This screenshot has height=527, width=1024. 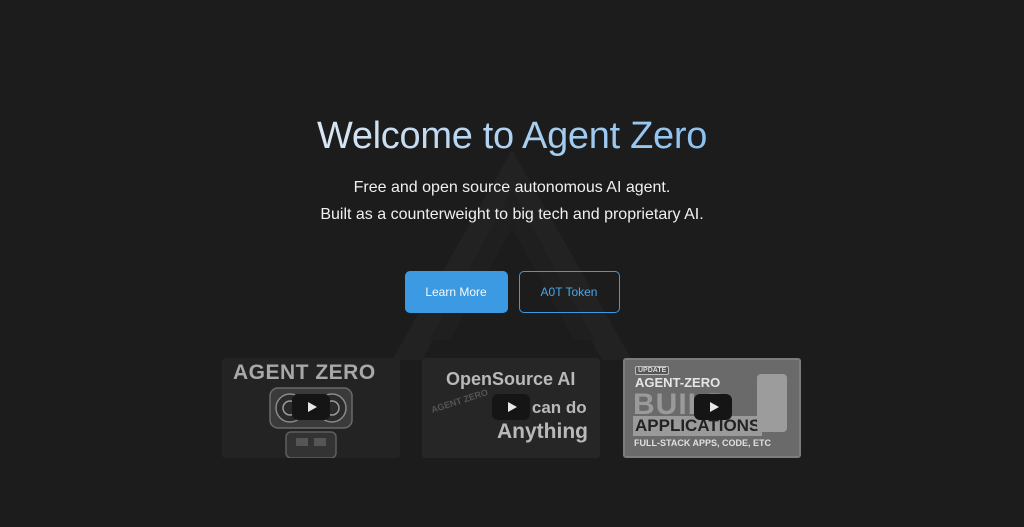 I want to click on video-3-line-4: FULL-STACK APPS, CODE, ETC, so click(x=702, y=443).